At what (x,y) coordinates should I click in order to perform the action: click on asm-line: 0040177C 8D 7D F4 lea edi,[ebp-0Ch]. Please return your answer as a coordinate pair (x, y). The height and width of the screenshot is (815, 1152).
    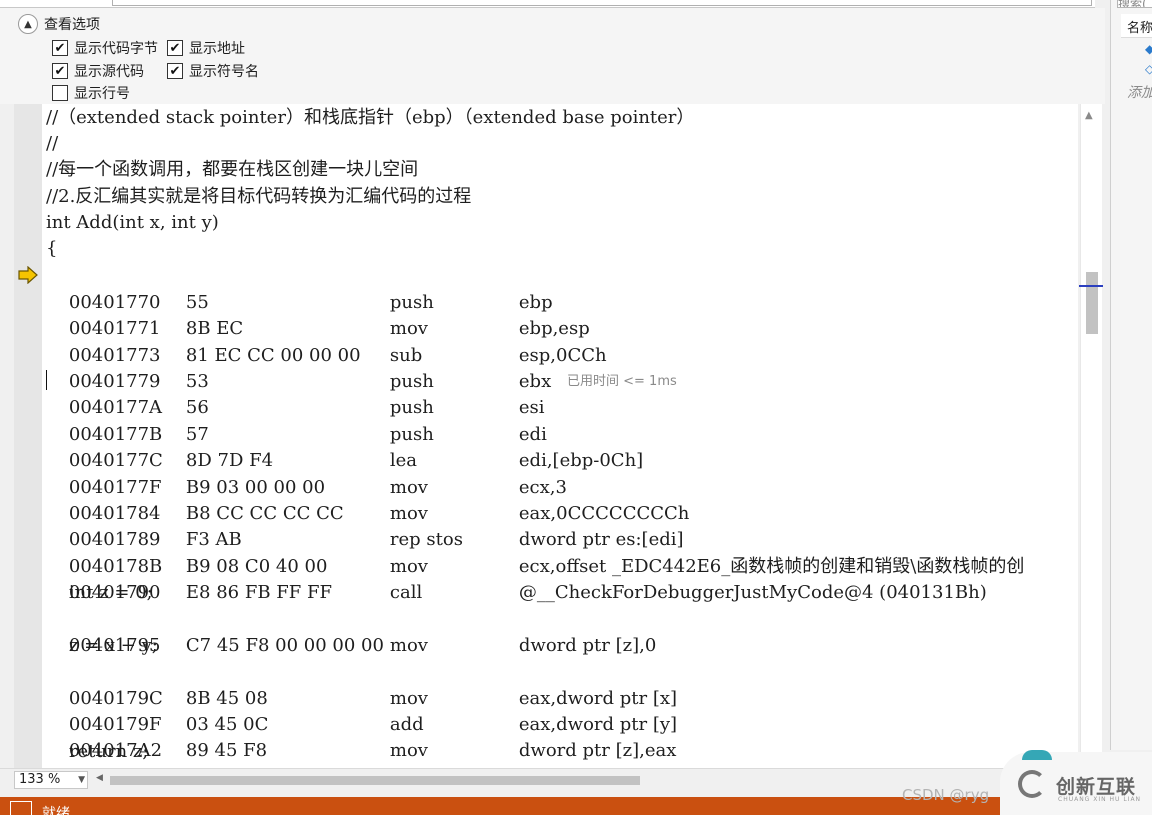
    Looking at the image, I should click on (344, 446).